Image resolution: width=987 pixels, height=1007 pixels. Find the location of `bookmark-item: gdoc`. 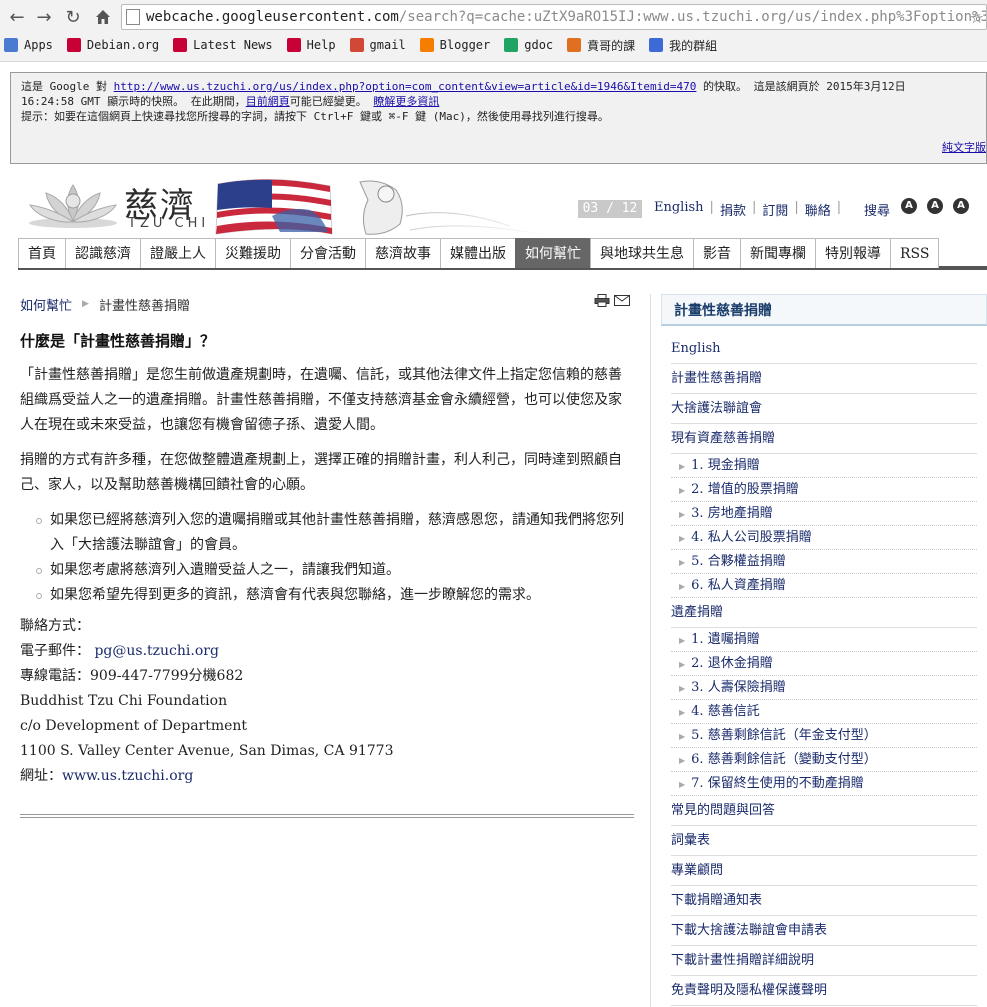

bookmark-item: gdoc is located at coordinates (528, 45).